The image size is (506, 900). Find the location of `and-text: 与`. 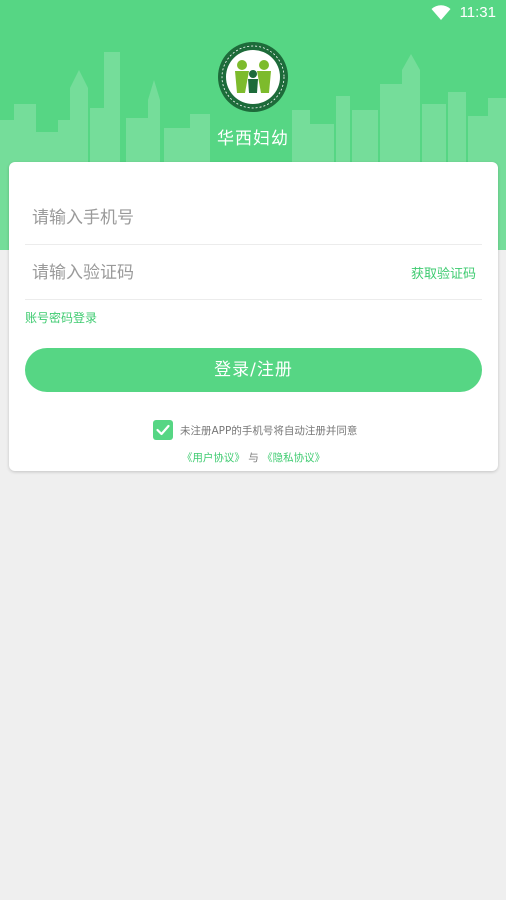

and-text: 与 is located at coordinates (253, 458).